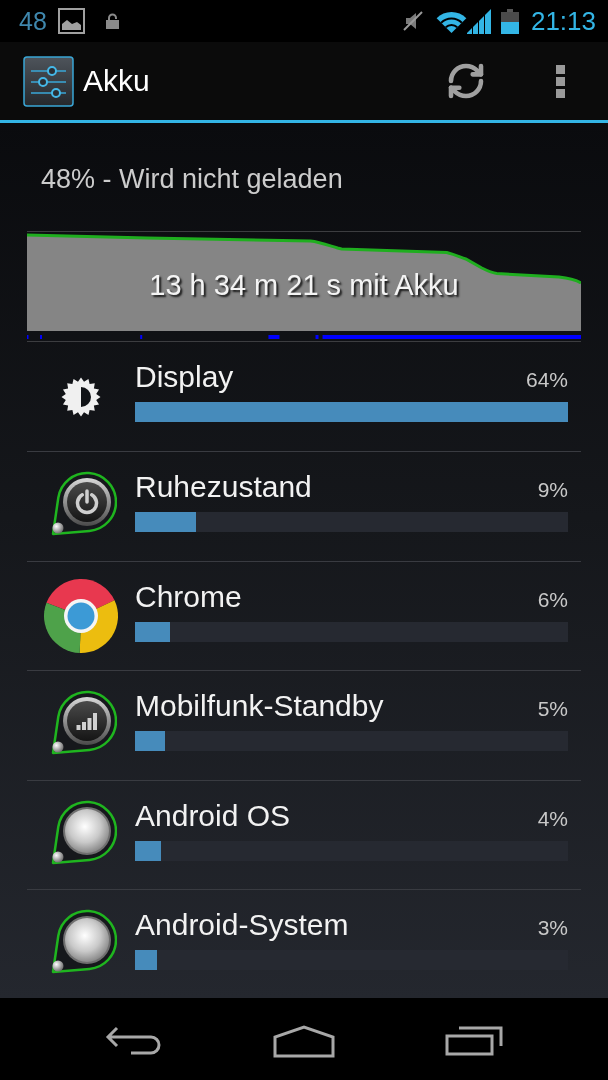 This screenshot has width=608, height=1080. What do you see at coordinates (563, 21) in the screenshot?
I see `clock-time: 21:13` at bounding box center [563, 21].